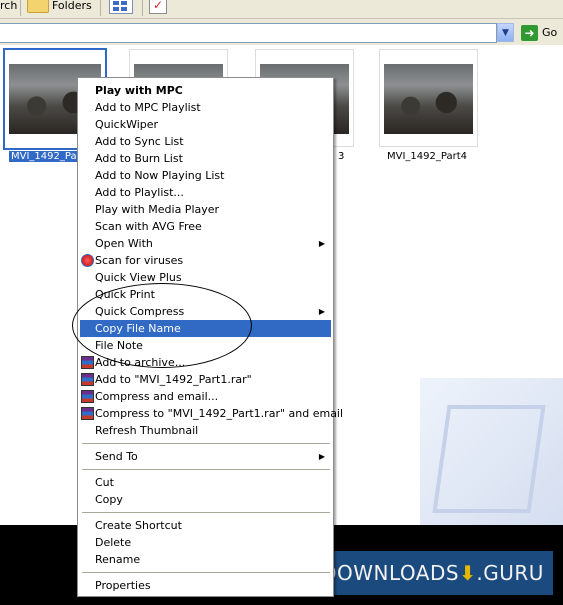 Image resolution: width=563 pixels, height=605 pixels. Describe the element at coordinates (158, 7) in the screenshot. I see `checkmark-icon: ✓` at that location.